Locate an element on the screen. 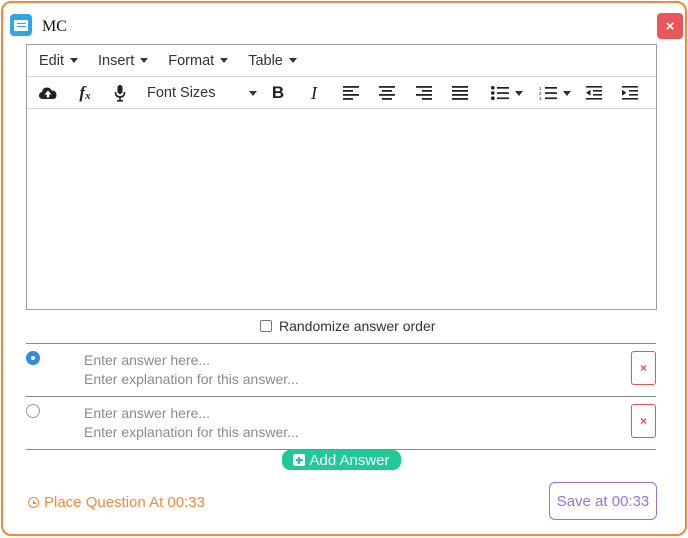 This screenshot has width=688, height=538. upload-icon is located at coordinates (48, 93).